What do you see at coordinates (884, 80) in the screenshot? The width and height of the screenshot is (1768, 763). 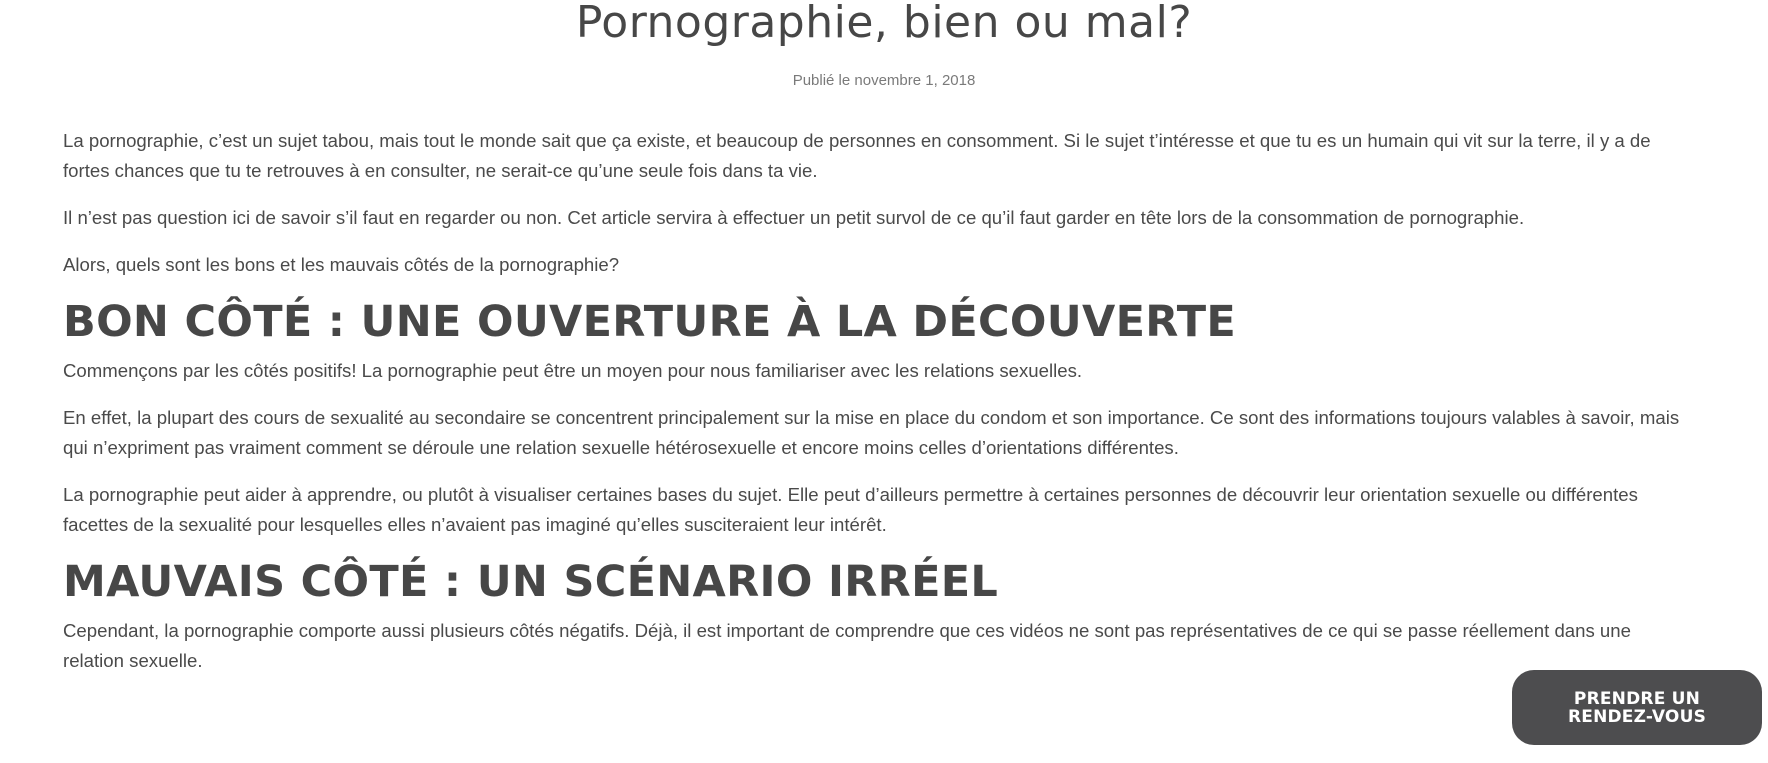 I see `post-date: Publié le novembre 1, 2018` at bounding box center [884, 80].